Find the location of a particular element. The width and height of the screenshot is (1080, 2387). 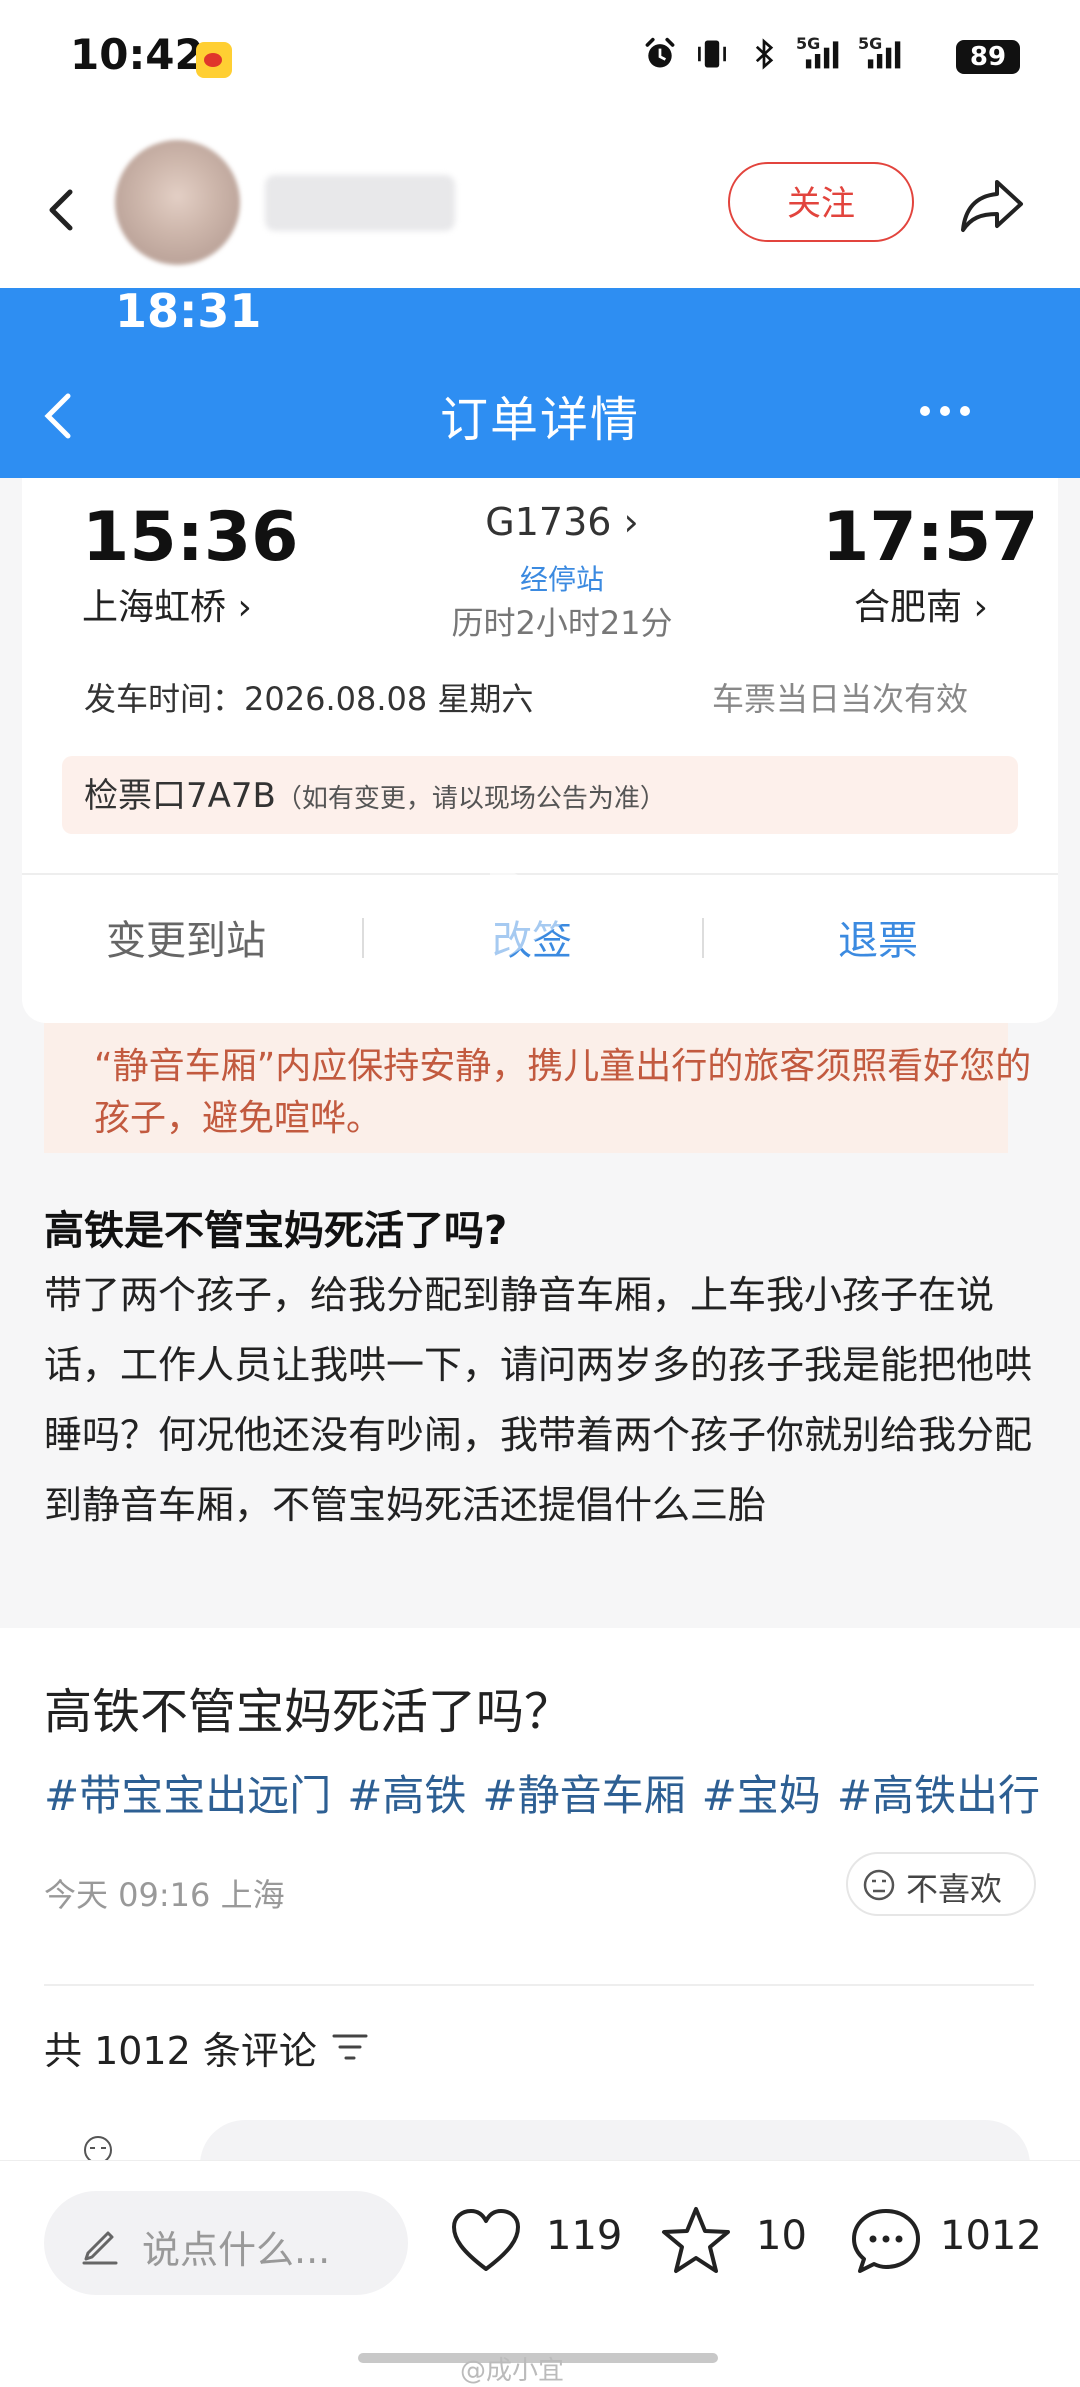

gate-info: 检票口7A7B（如有变更，请以现场公告为准） is located at coordinates (540, 795).